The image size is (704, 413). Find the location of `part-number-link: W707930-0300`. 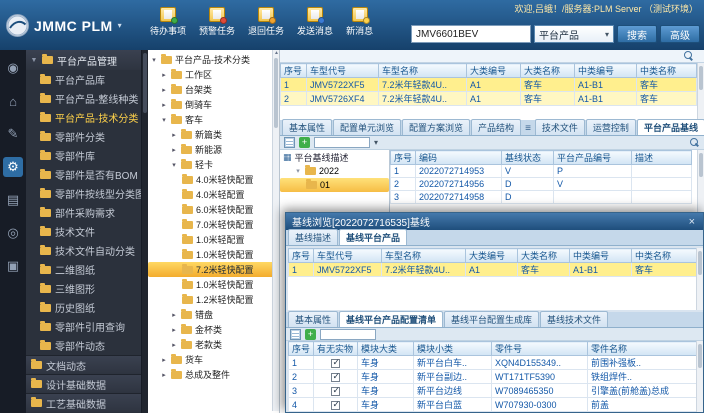

part-number-link: W707930-0300 is located at coordinates (540, 404).